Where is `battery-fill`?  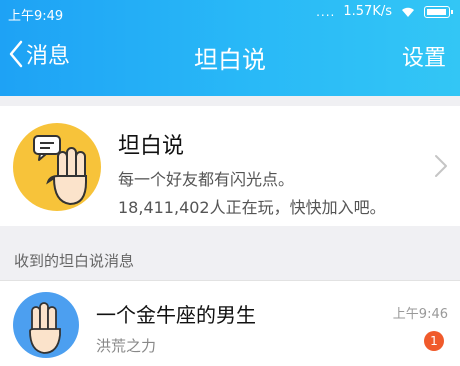
battery-fill is located at coordinates (436, 11).